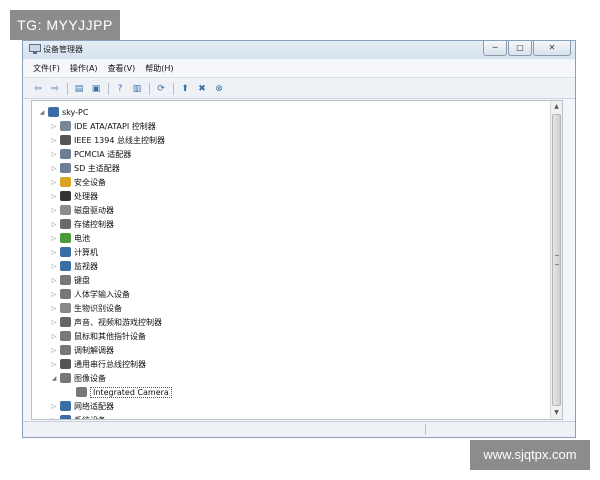  What do you see at coordinates (107, 140) in the screenshot?
I see `tree-node: ▷ IEEE 1394 总线主控制器` at bounding box center [107, 140].